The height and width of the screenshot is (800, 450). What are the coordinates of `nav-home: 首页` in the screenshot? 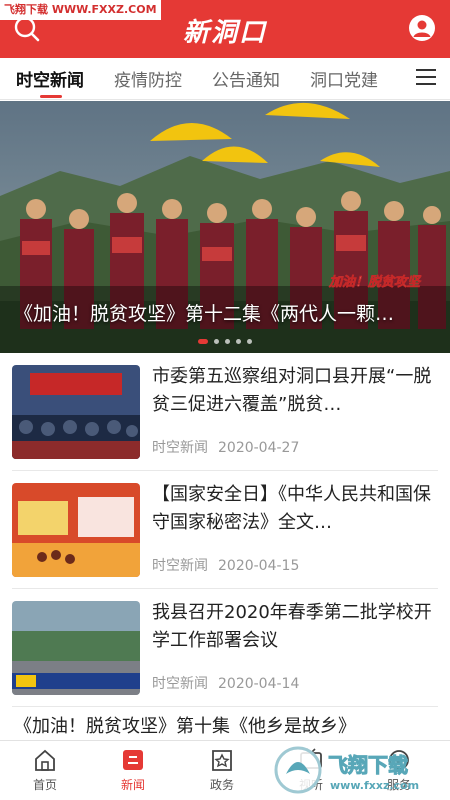 It's located at (45, 770).